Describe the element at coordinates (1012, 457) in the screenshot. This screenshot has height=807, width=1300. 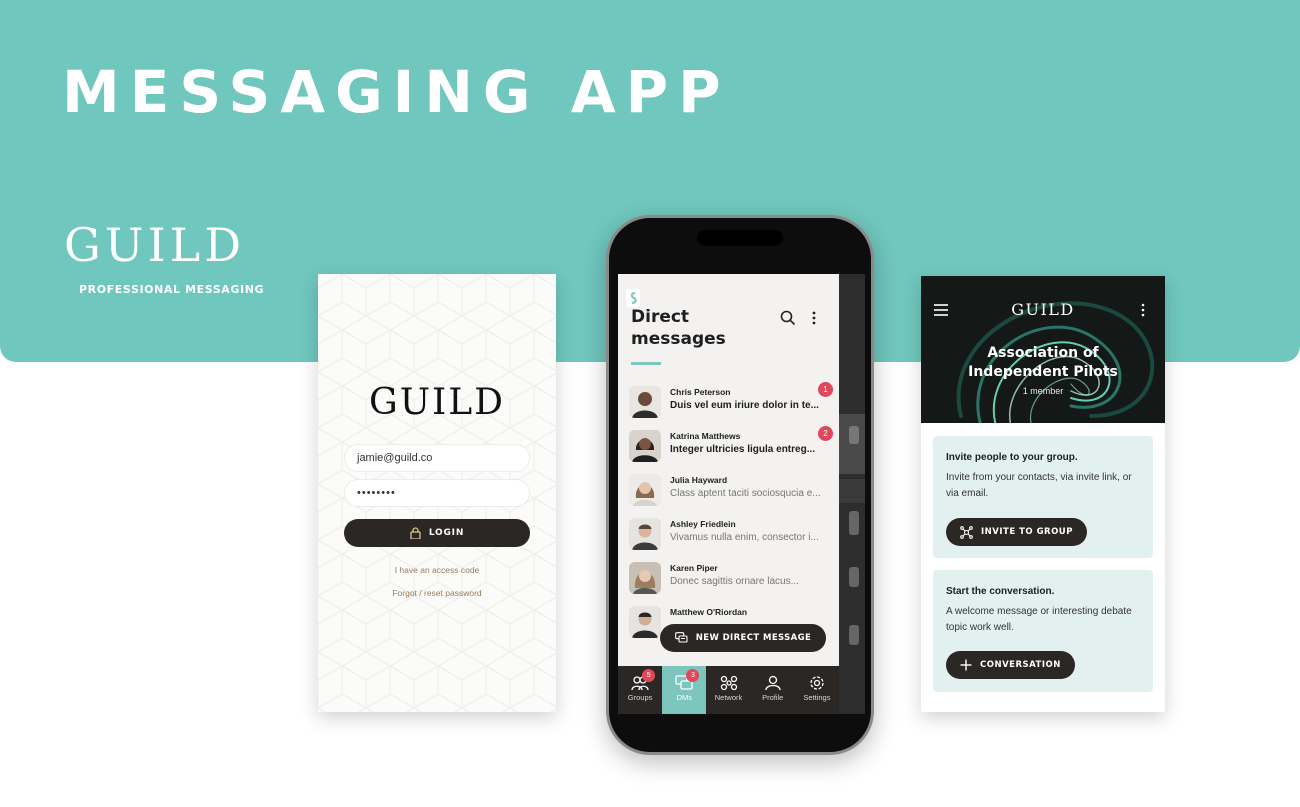
I see `invite-card-title: Invite people to your group.` at that location.